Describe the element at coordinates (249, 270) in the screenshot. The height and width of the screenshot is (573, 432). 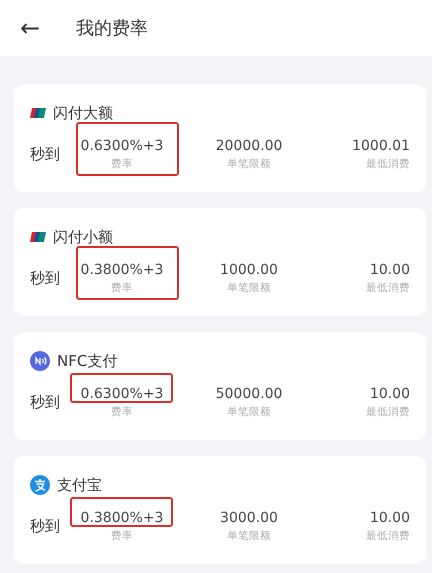
I see `limit-value: 1000.00` at that location.